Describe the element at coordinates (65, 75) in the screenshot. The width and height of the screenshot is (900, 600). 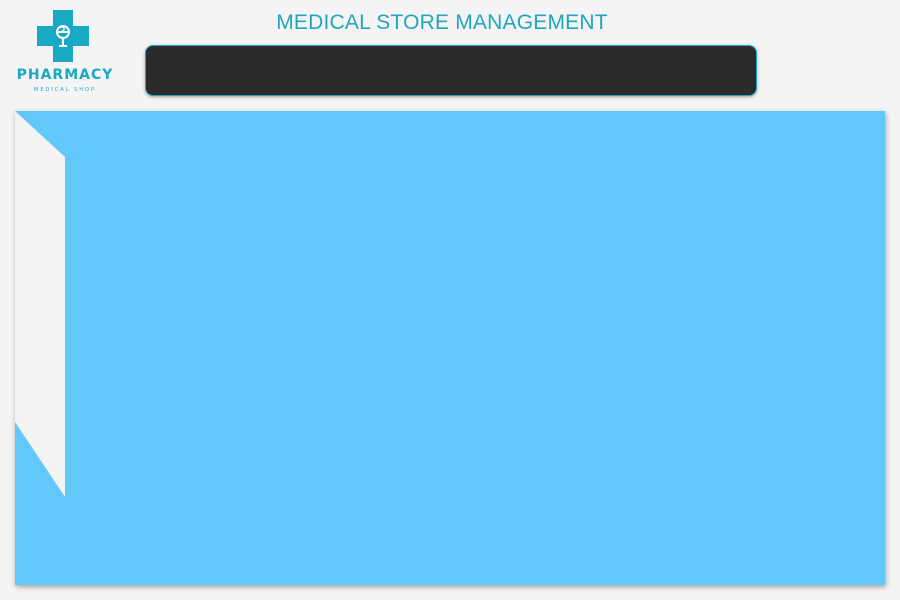
I see `logo-name: PHARMACY` at that location.